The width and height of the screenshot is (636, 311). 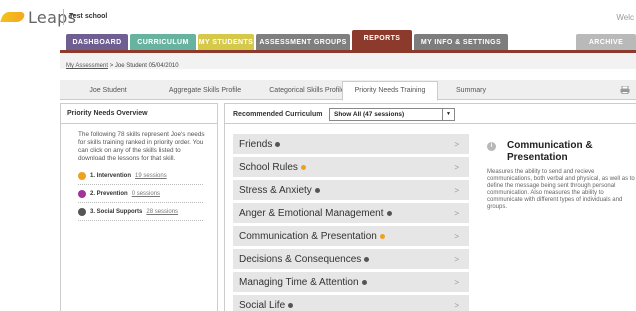 What do you see at coordinates (351, 303) in the screenshot?
I see `curriculum-item-social-life: Social Life >` at bounding box center [351, 303].